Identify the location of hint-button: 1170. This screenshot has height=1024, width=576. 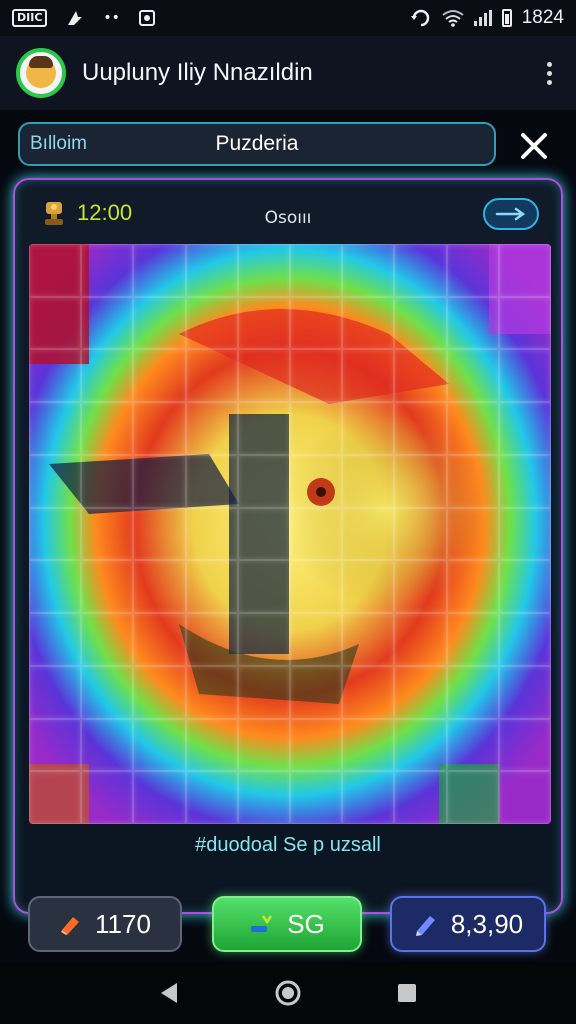
(105, 924).